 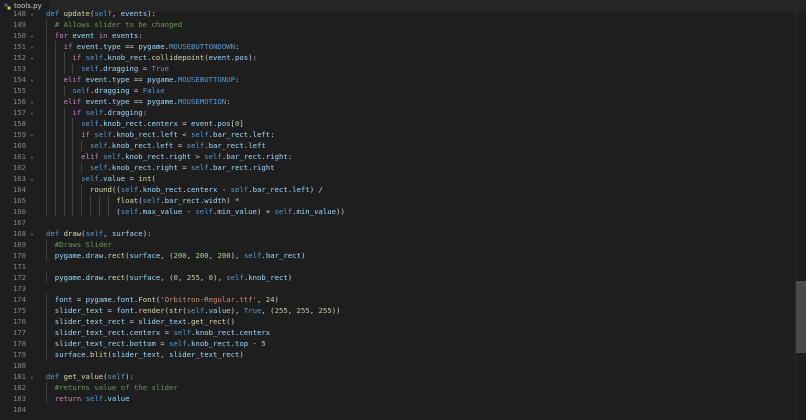 I want to click on line-number: 181, so click(x=19, y=376).